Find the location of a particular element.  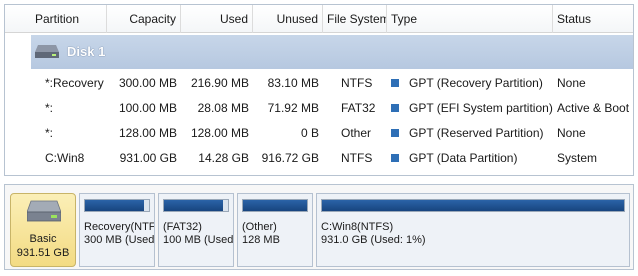

disk-map-partition: (Other) 128 MB is located at coordinates (275, 230).